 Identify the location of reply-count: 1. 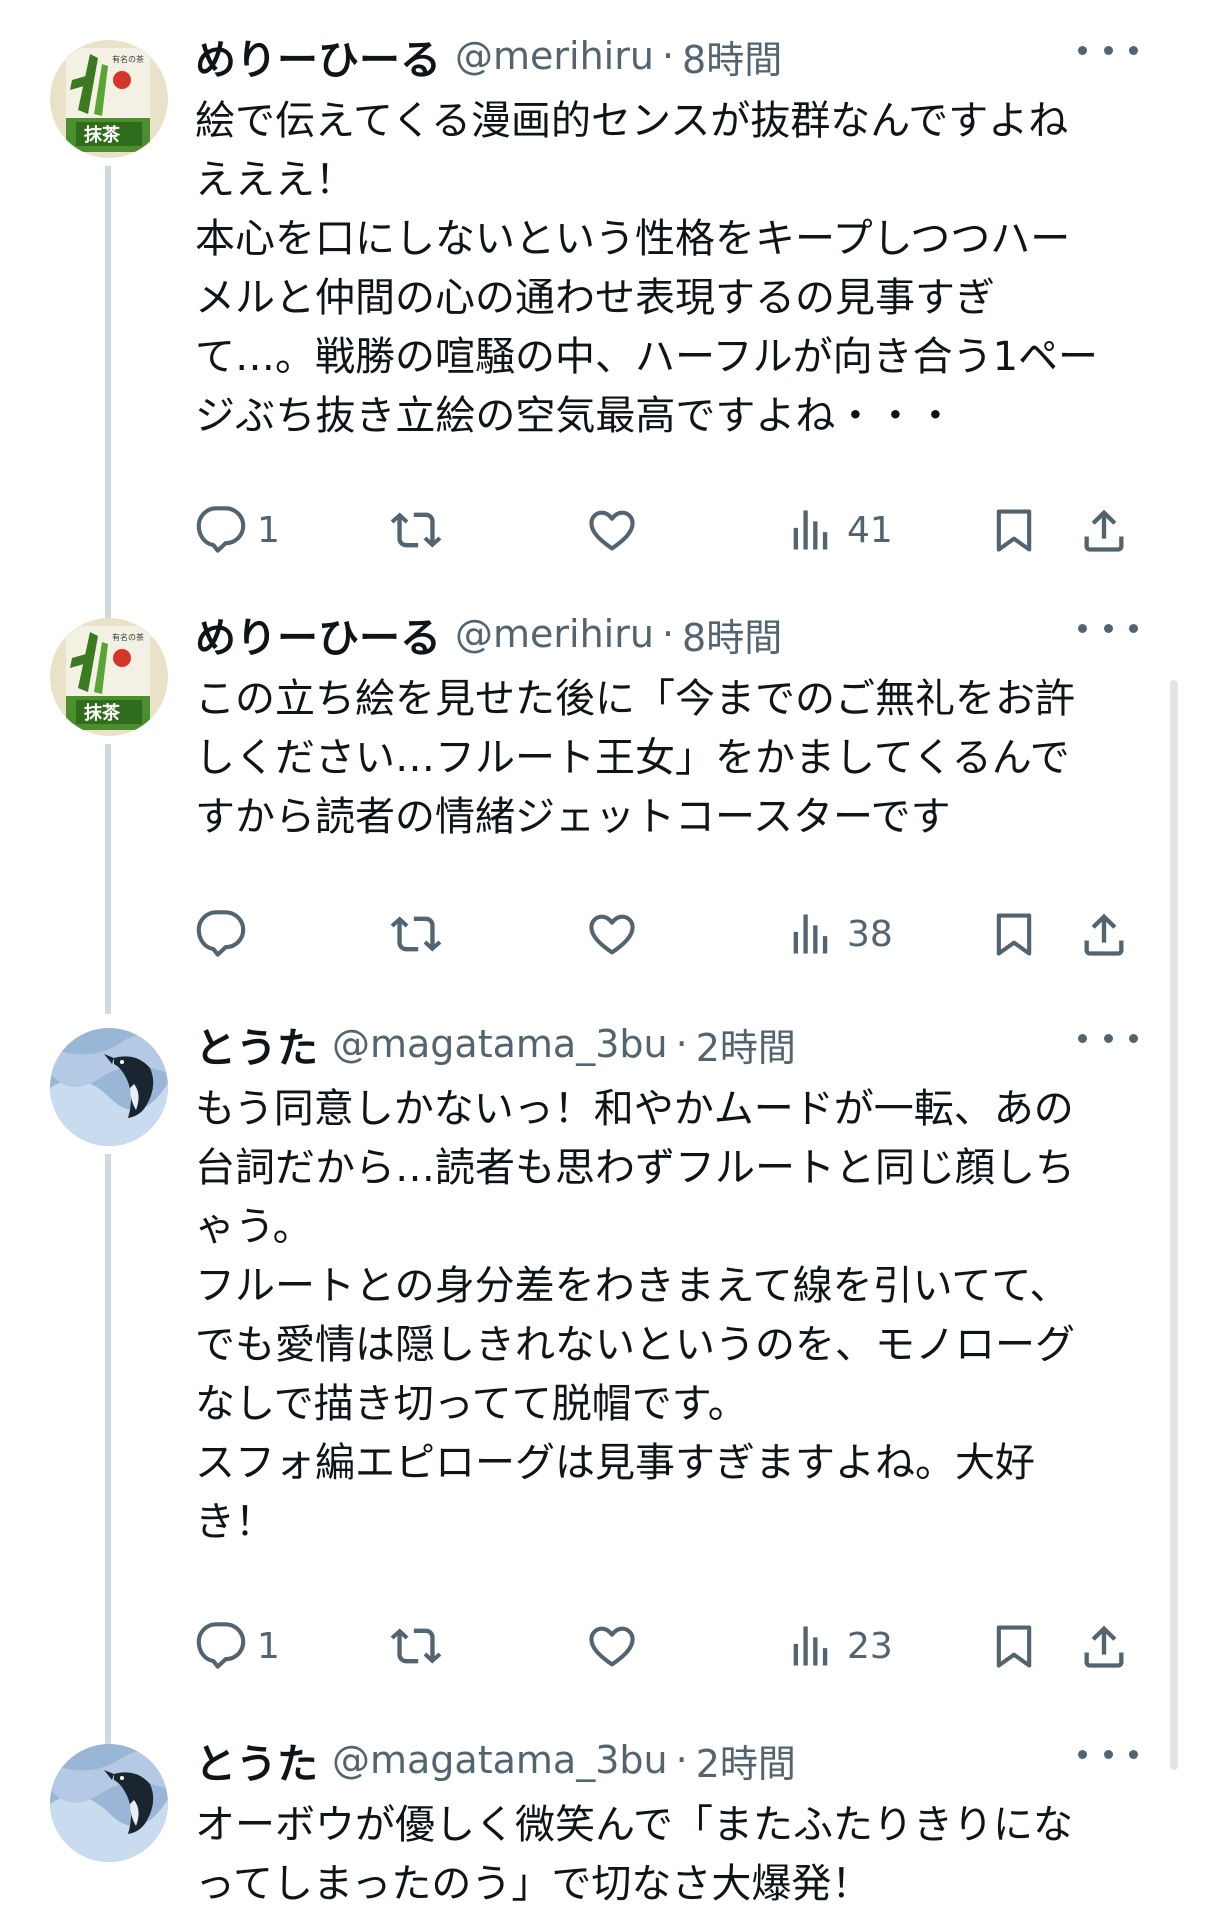
(268, 1646).